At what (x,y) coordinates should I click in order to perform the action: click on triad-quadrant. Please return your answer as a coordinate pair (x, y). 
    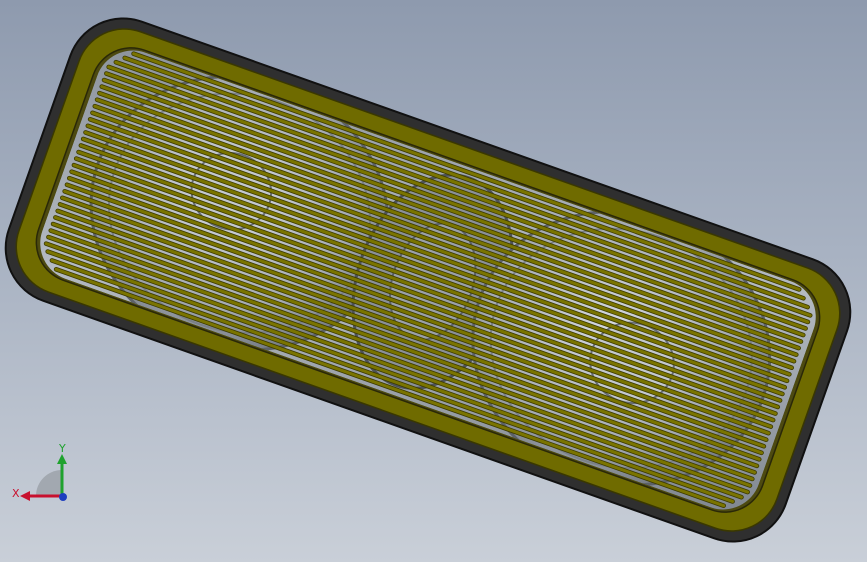
    Looking at the image, I should click on (49, 483).